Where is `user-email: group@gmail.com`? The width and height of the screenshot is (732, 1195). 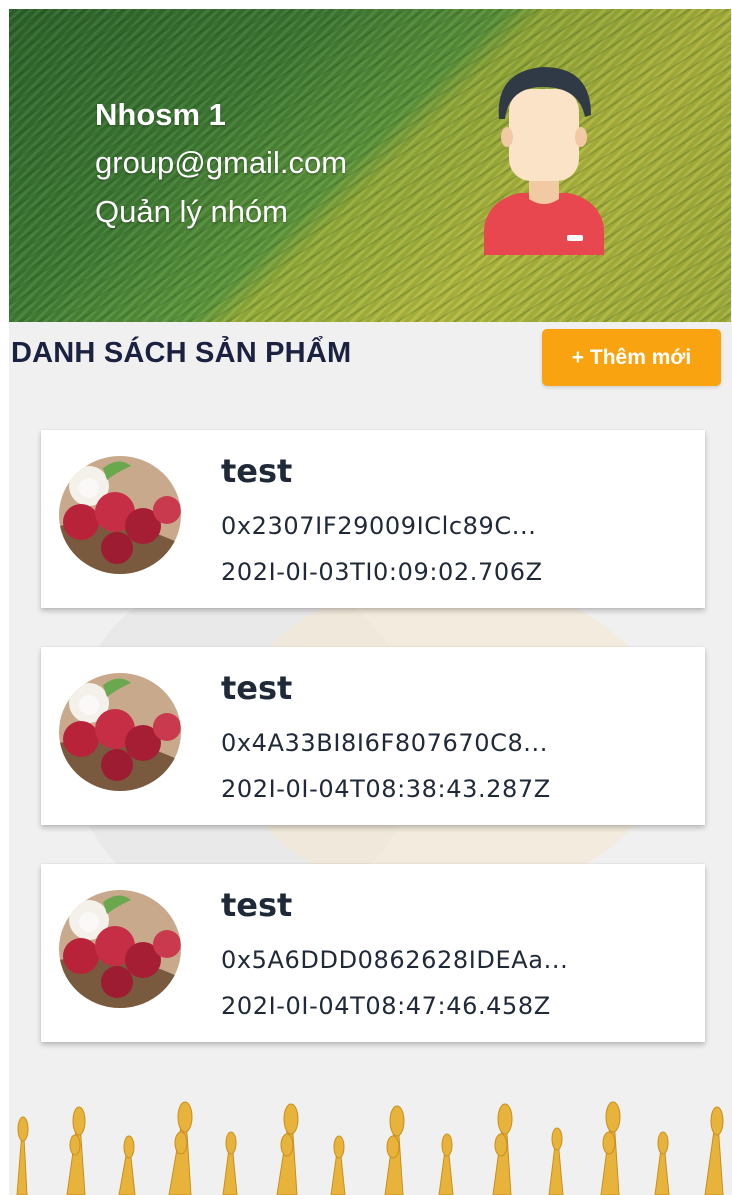 user-email: group@gmail.com is located at coordinates (221, 162).